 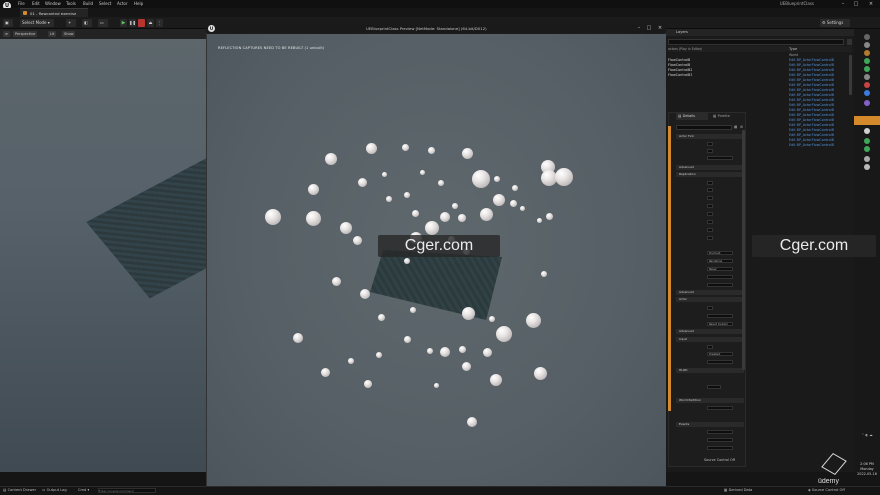 What do you see at coordinates (826, 490) in the screenshot?
I see `source-control-button: ◈ Source Control Off` at bounding box center [826, 490].